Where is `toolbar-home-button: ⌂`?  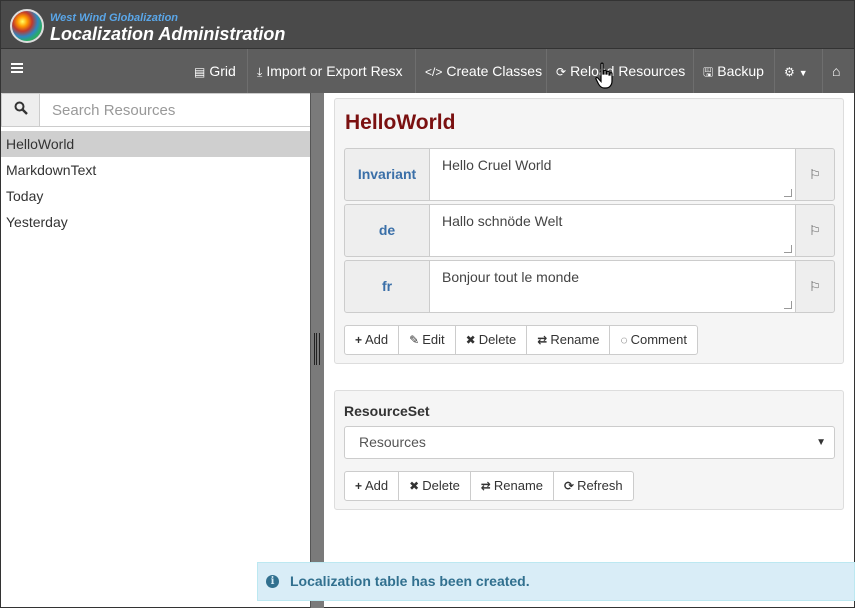 toolbar-home-button: ⌂ is located at coordinates (838, 71).